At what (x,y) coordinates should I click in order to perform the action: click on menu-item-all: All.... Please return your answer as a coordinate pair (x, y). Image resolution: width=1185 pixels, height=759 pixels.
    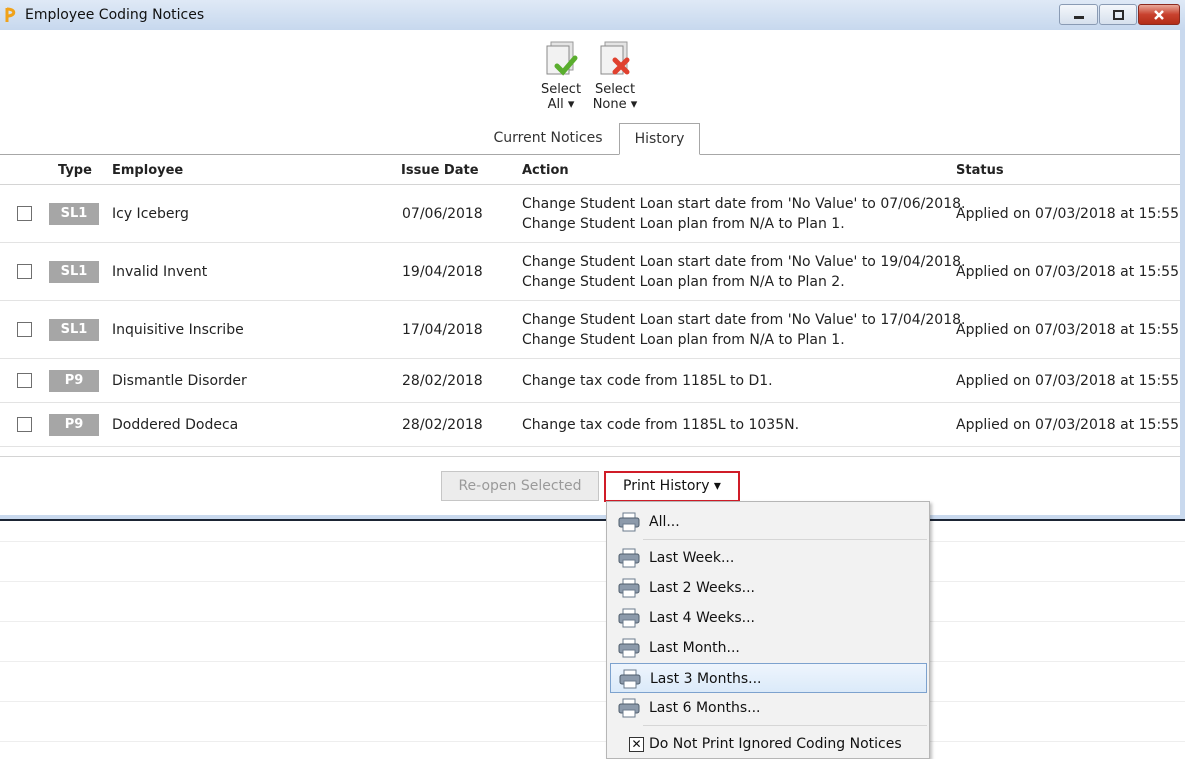
    Looking at the image, I should click on (768, 522).